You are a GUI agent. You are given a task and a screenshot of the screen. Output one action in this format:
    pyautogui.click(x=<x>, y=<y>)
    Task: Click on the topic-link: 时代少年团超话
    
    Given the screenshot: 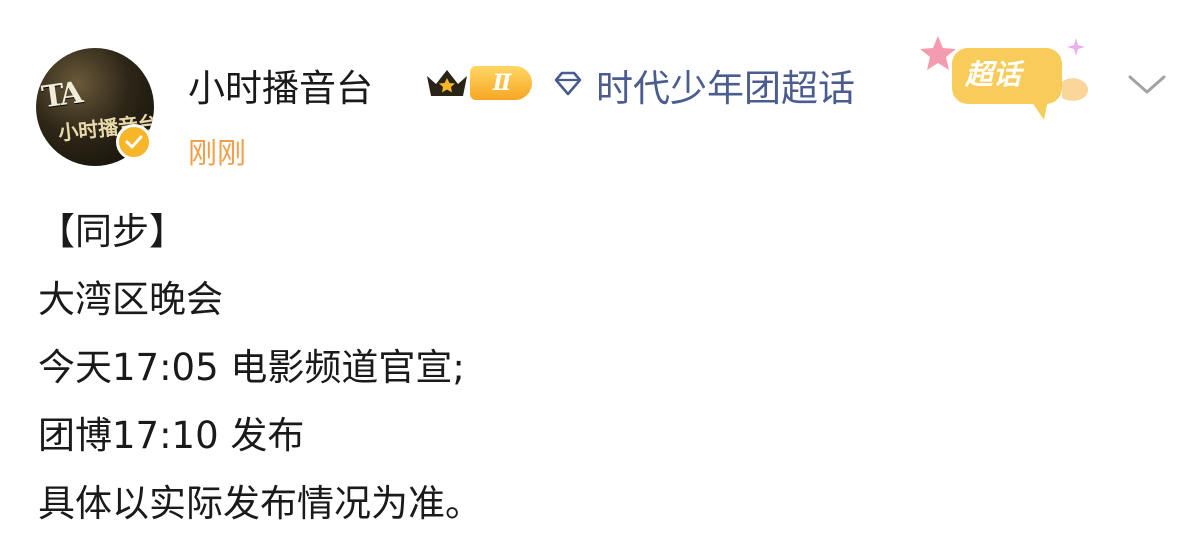 What is the action you would take?
    pyautogui.click(x=725, y=85)
    